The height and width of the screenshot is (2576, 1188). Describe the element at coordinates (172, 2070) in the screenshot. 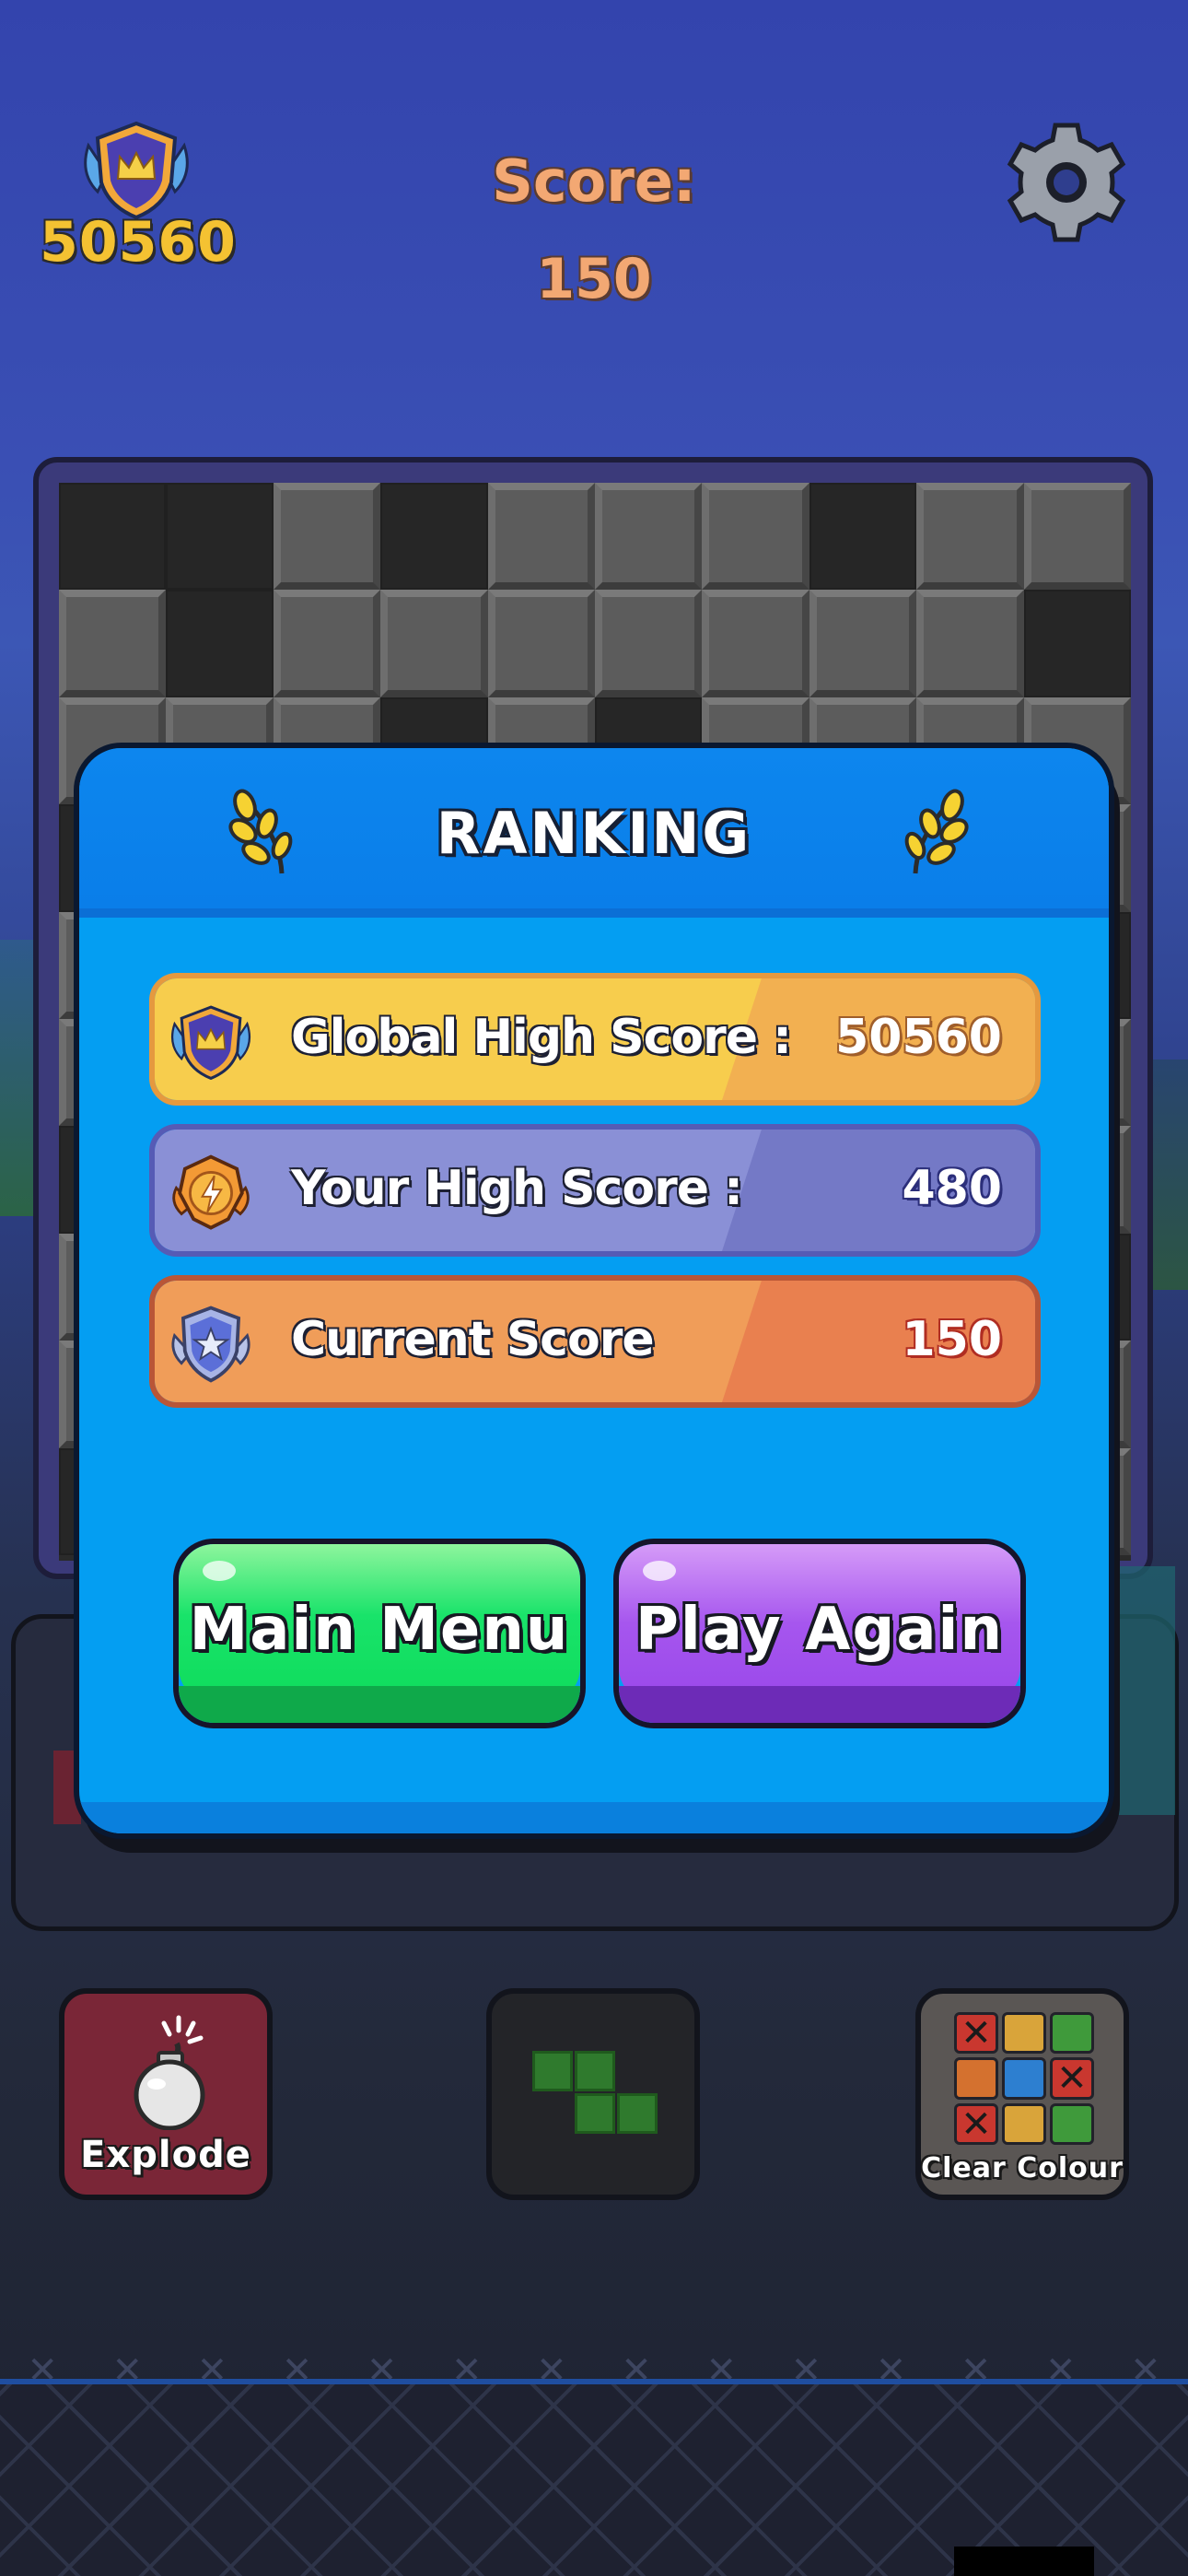

I see `bomb-icon` at that location.